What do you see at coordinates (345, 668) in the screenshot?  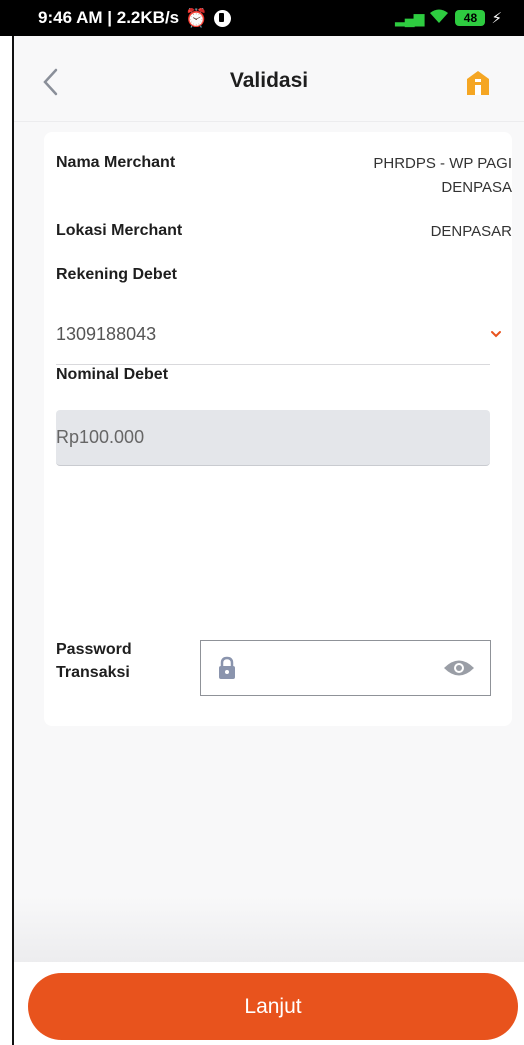 I see `password-input` at bounding box center [345, 668].